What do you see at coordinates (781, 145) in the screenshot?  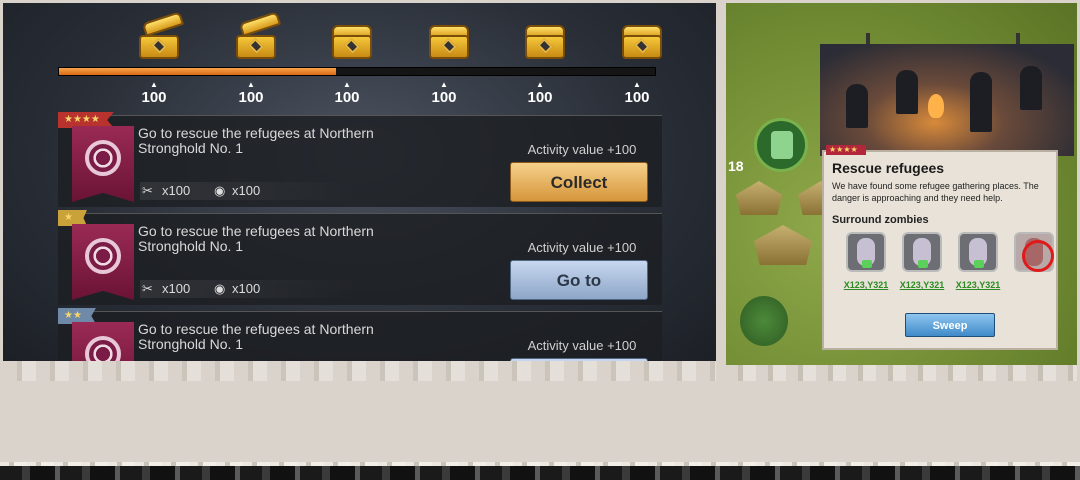 I see `refugee-marker-icon` at bounding box center [781, 145].